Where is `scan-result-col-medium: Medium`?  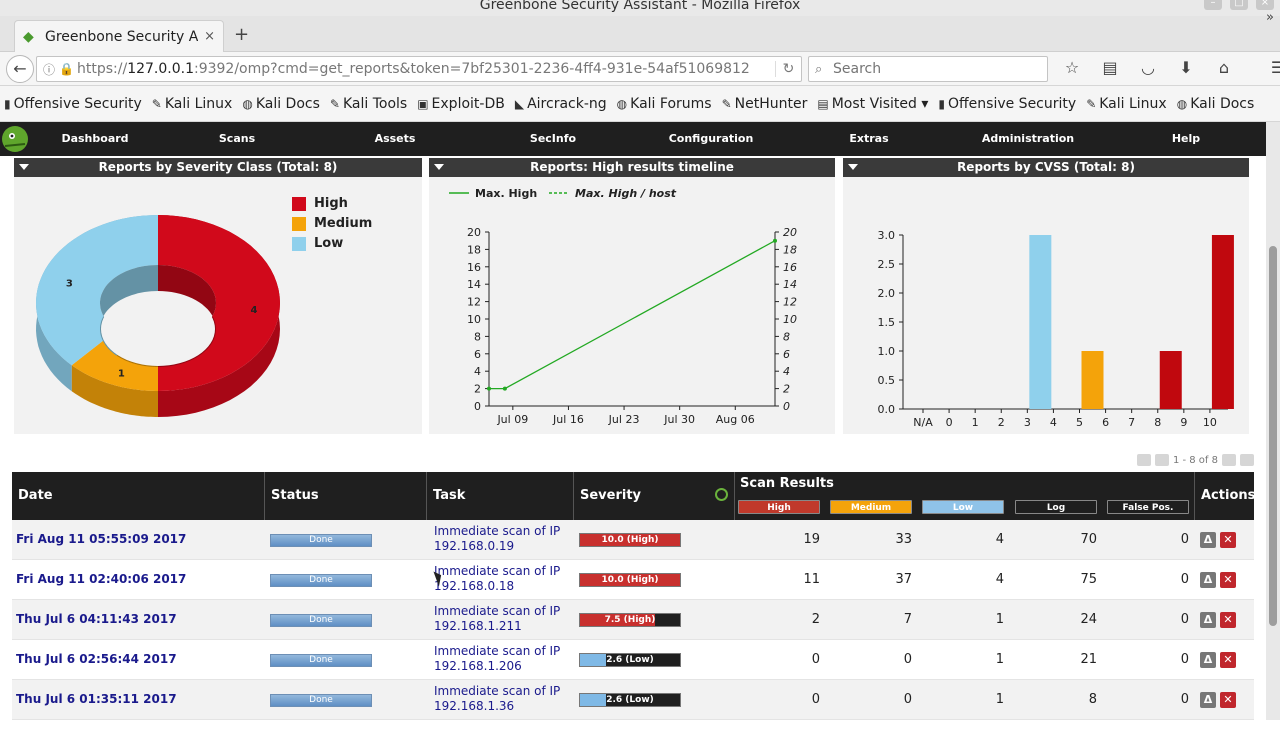 scan-result-col-medium: Medium is located at coordinates (871, 507).